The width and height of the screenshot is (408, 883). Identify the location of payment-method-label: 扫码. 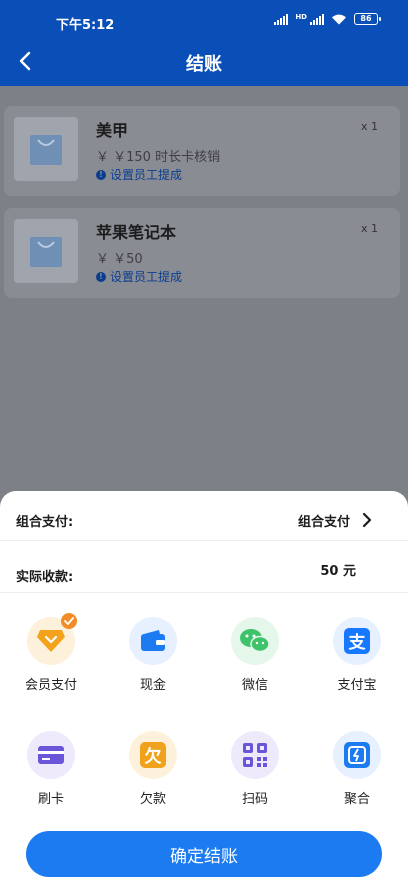
(254, 799).